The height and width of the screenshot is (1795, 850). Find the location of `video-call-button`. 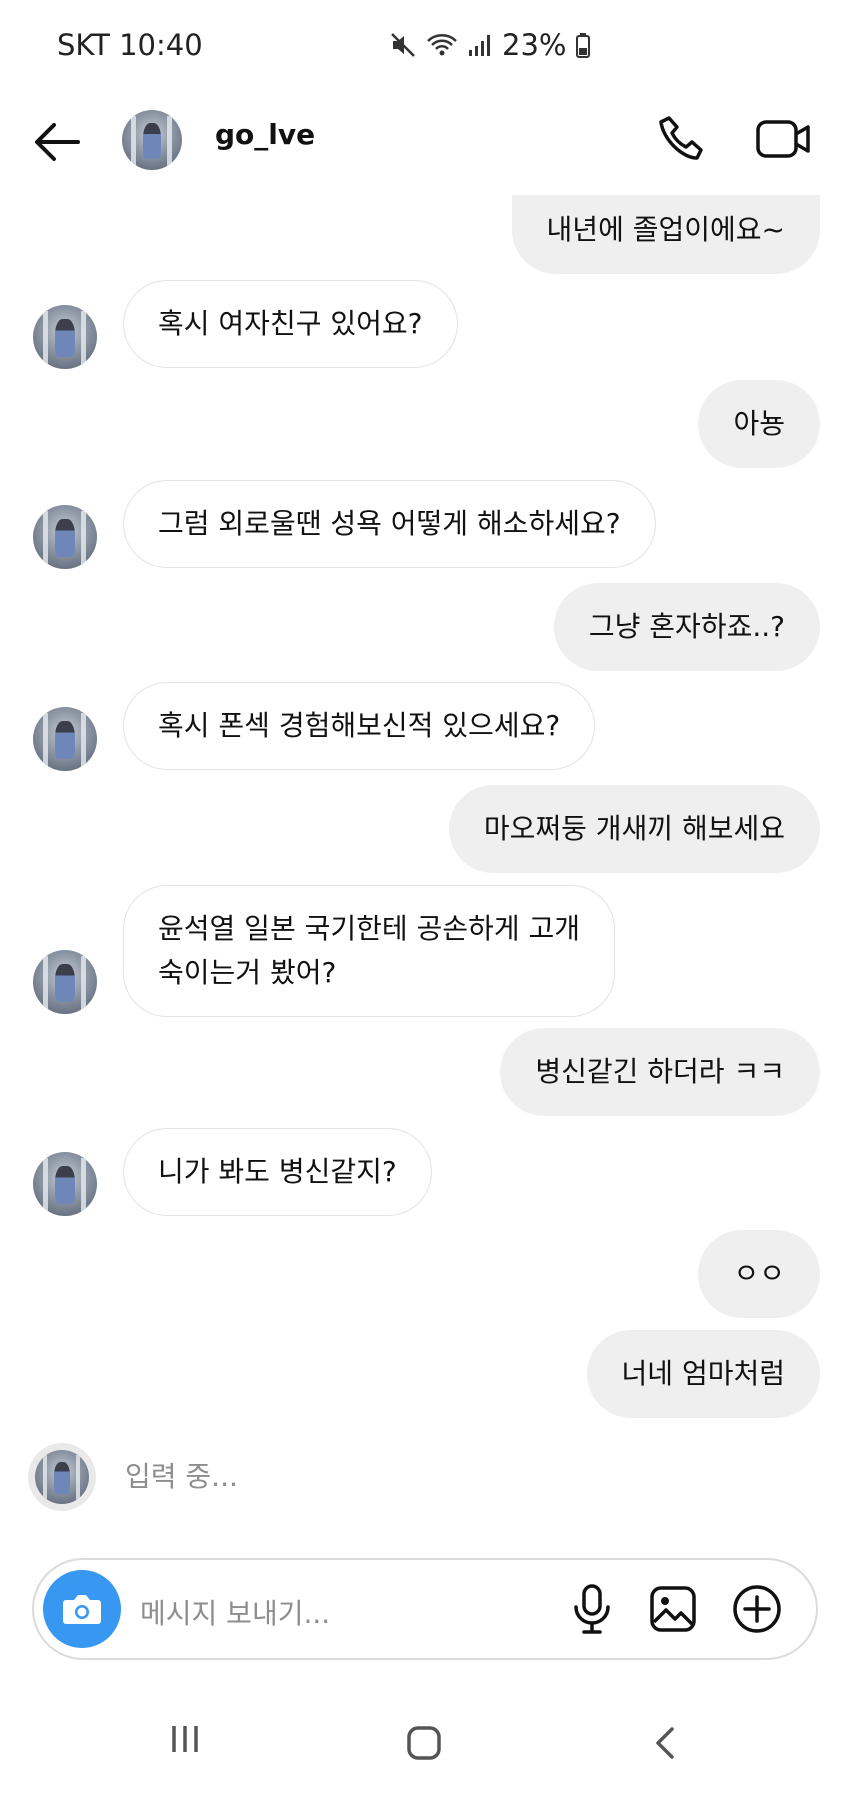

video-call-button is located at coordinates (784, 141).